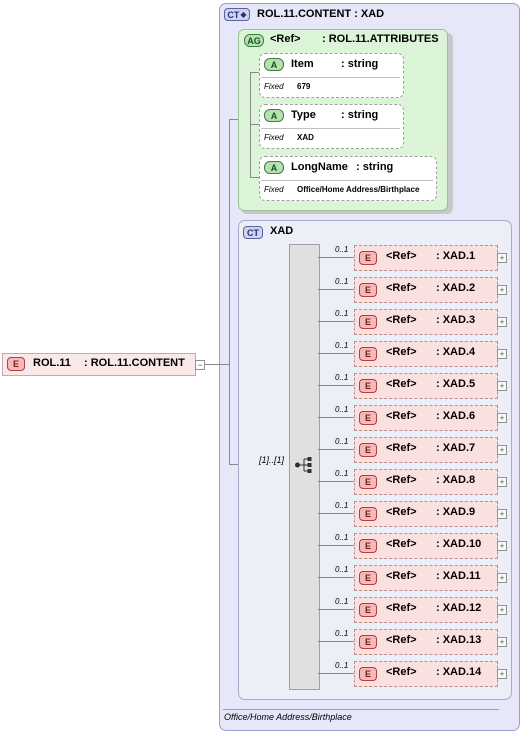 This screenshot has width=523, height=732. What do you see at coordinates (250, 125) in the screenshot?
I see `attribute-connector-vertical` at bounding box center [250, 125].